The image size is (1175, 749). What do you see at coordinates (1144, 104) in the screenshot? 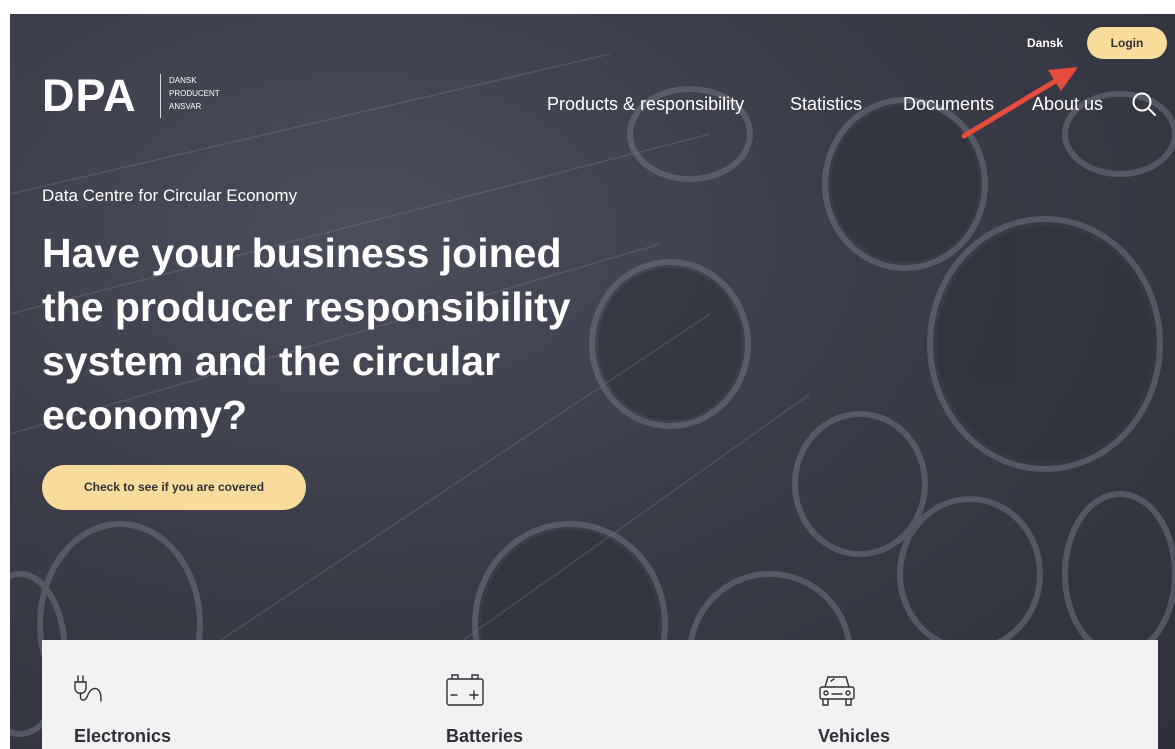
I see `search-icon` at bounding box center [1144, 104].